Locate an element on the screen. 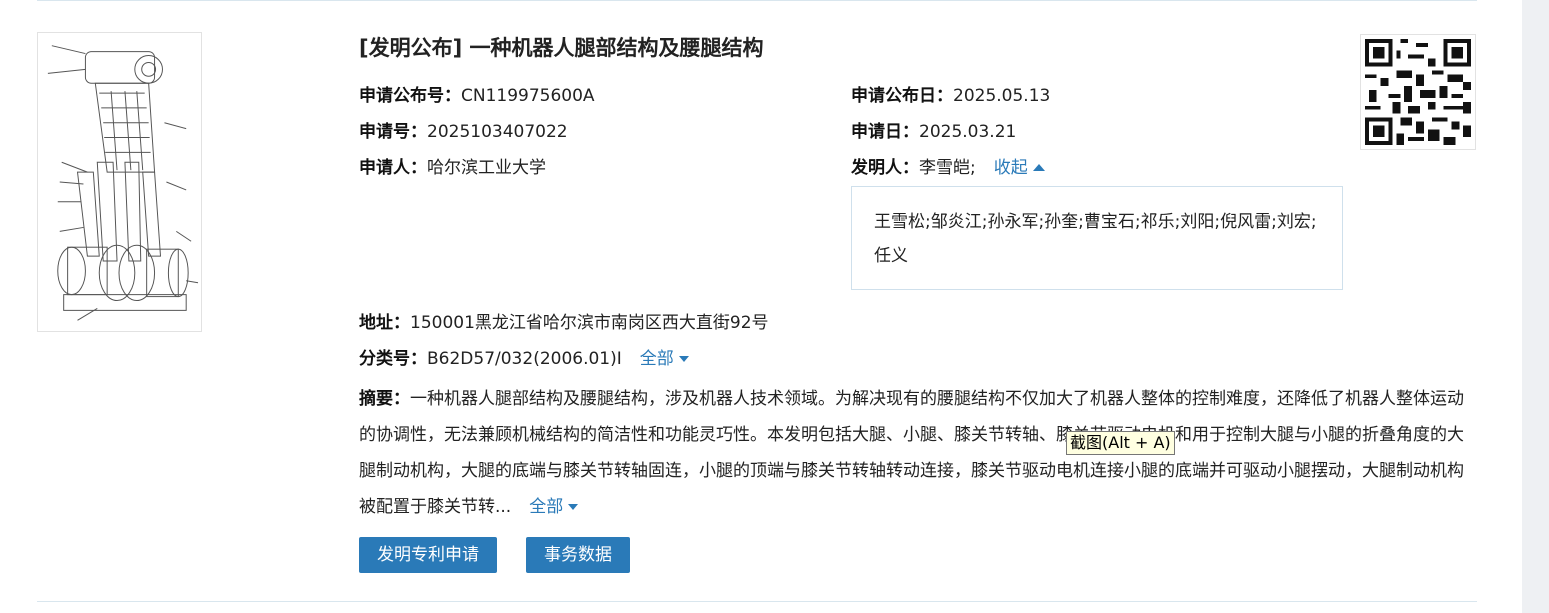 Image resolution: width=1549 pixels, height=613 pixels. patent-title: [发明公布] 一种机器人腿部结构及腰腿结构 is located at coordinates (561, 47).